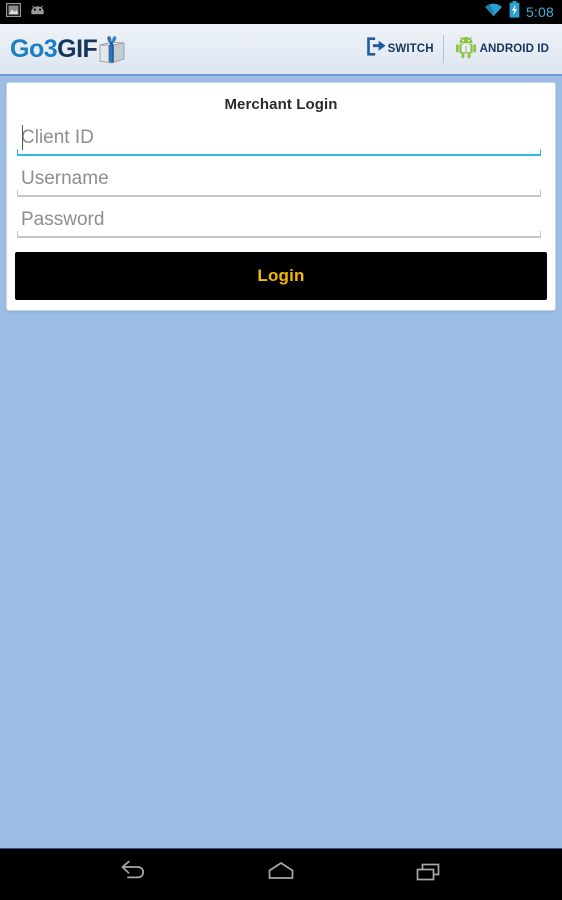 Image resolution: width=562 pixels, height=900 pixels. Describe the element at coordinates (410, 49) in the screenshot. I see `switch-action-label: SWITCH` at that location.